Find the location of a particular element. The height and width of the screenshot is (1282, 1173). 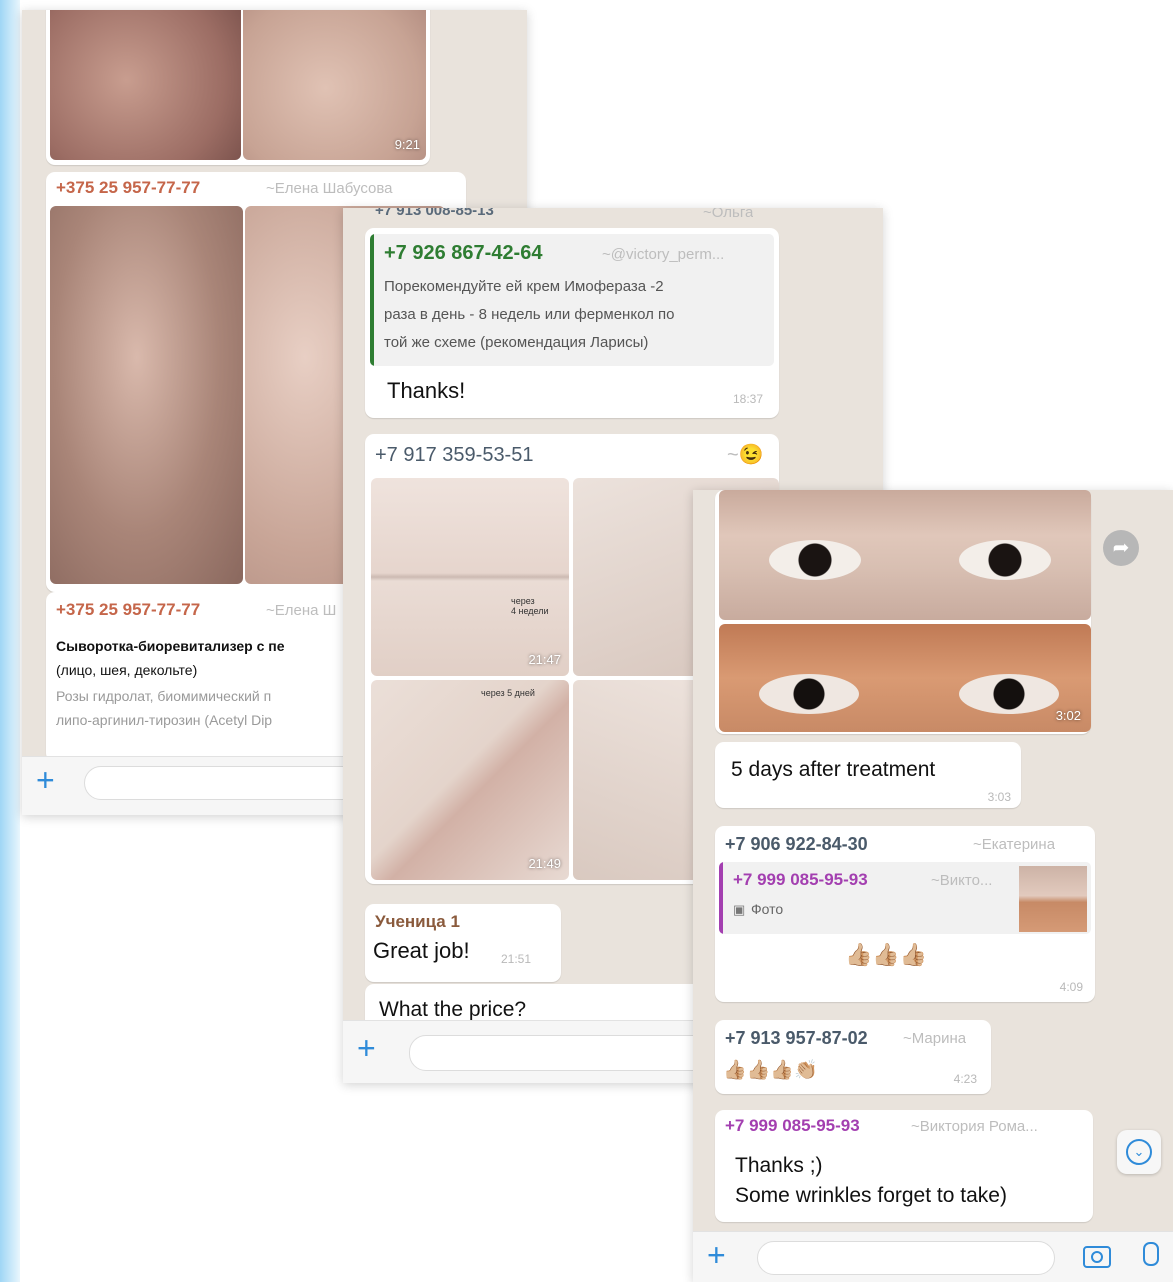

message-time: 9:21 is located at coordinates (407, 144).